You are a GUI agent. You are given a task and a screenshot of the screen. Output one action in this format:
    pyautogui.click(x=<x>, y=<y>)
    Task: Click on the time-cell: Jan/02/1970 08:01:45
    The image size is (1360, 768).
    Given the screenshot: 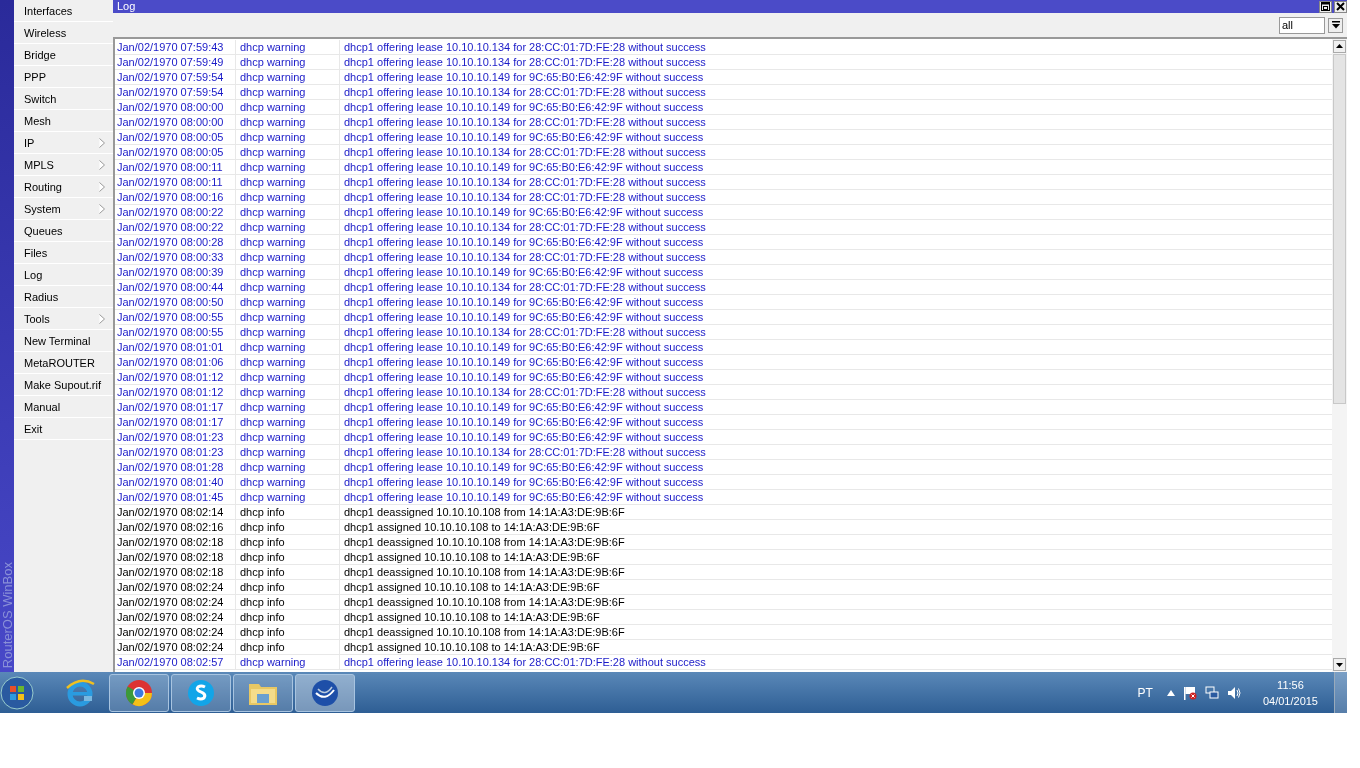 What is the action you would take?
    pyautogui.click(x=175, y=497)
    